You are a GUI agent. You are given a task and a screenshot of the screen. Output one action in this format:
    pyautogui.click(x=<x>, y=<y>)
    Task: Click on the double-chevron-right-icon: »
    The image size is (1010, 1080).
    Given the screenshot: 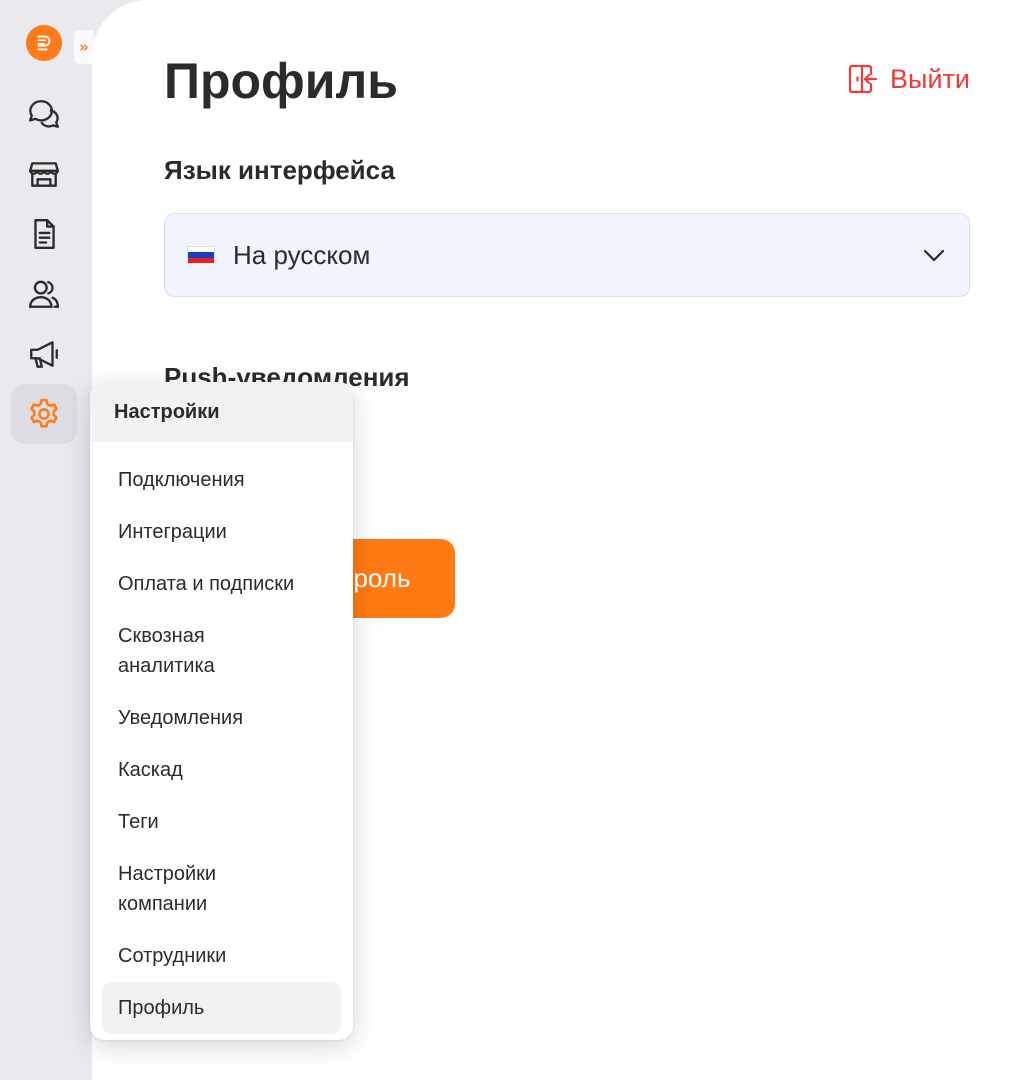 What is the action you would take?
    pyautogui.click(x=84, y=47)
    